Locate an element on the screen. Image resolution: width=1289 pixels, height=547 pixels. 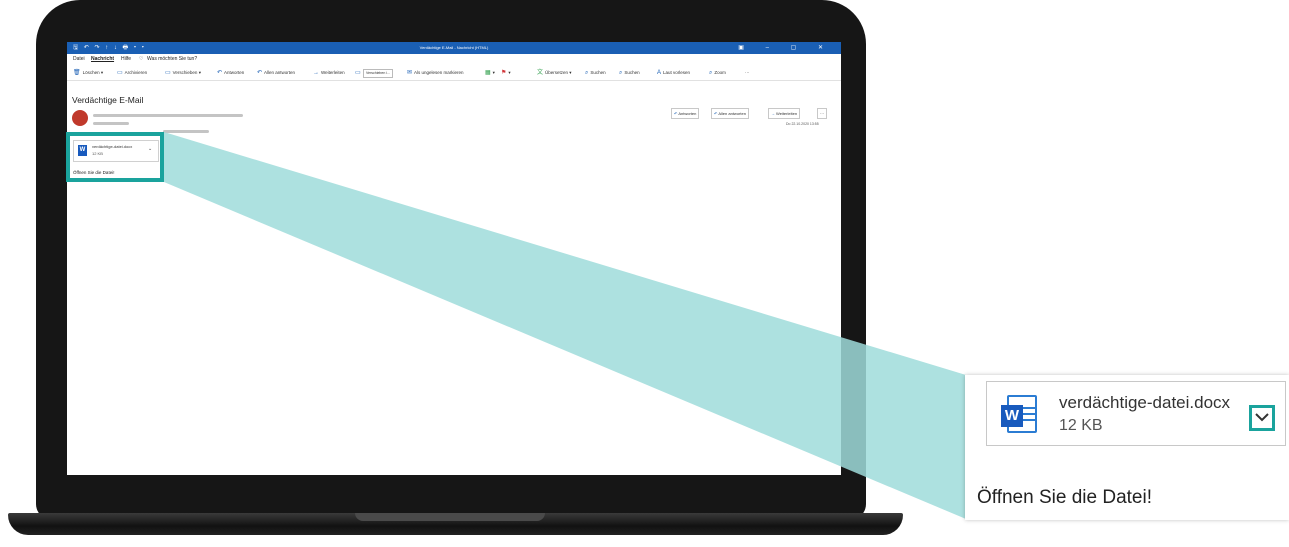
word-letter-badge: W is located at coordinates (1012, 416).